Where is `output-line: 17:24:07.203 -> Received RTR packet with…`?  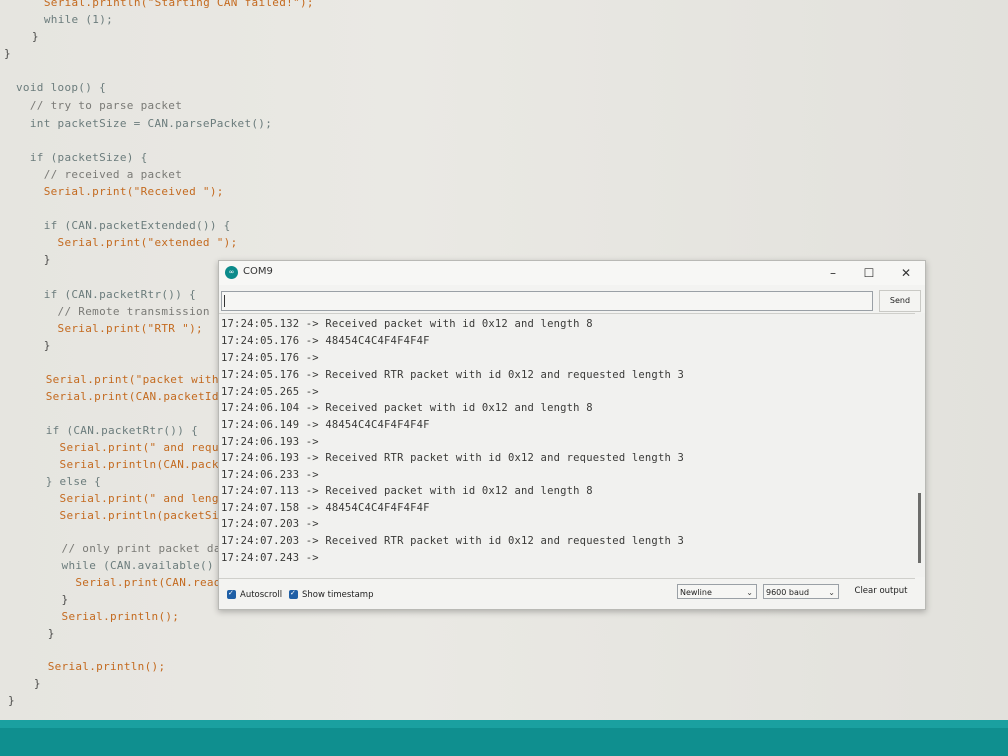
output-line: 17:24:07.203 -> Received RTR packet with… is located at coordinates (453, 541).